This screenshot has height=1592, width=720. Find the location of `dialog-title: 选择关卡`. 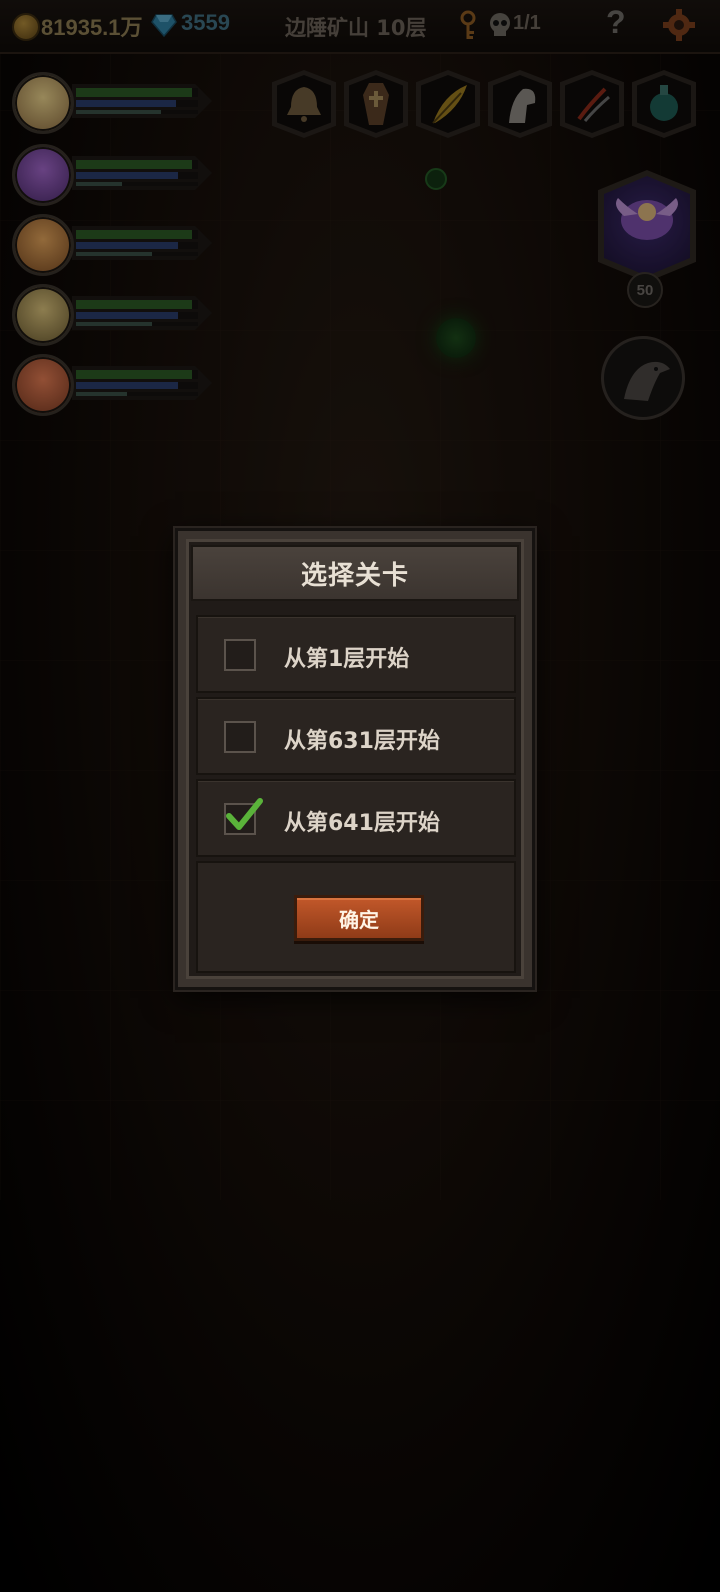

dialog-title: 选择关卡 is located at coordinates (354, 575).